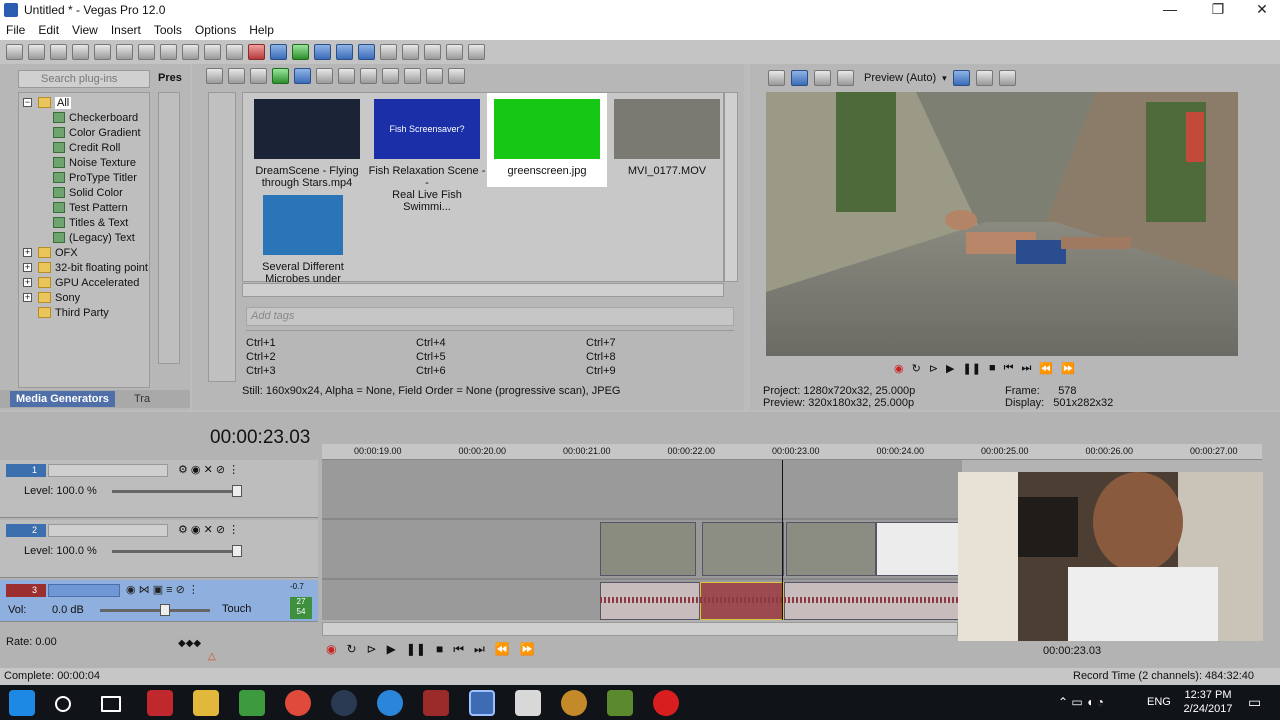 This screenshot has height=720, width=1280. What do you see at coordinates (36, 52) in the screenshot?
I see `open-icon` at bounding box center [36, 52].